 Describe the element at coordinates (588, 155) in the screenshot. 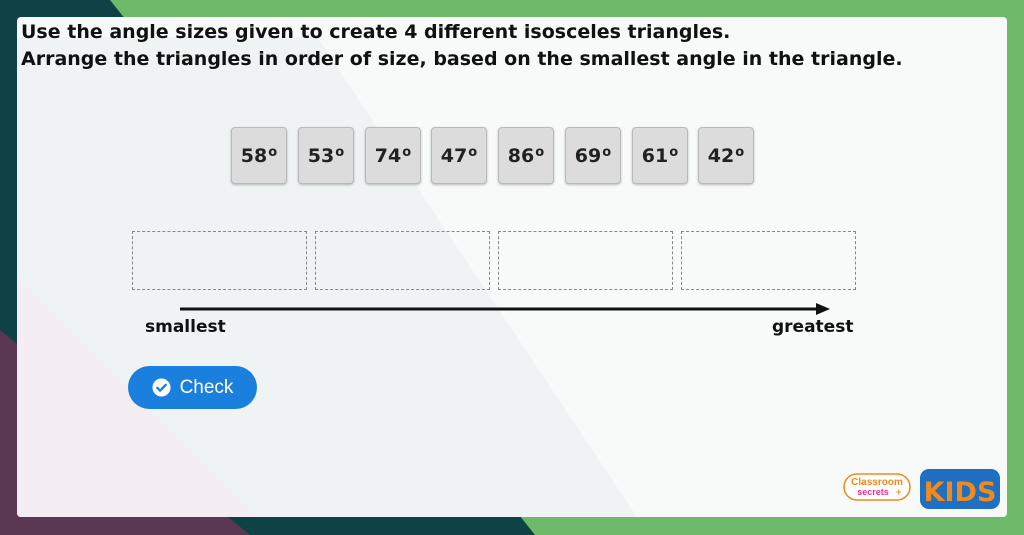

I see `angle-value: 69` at that location.